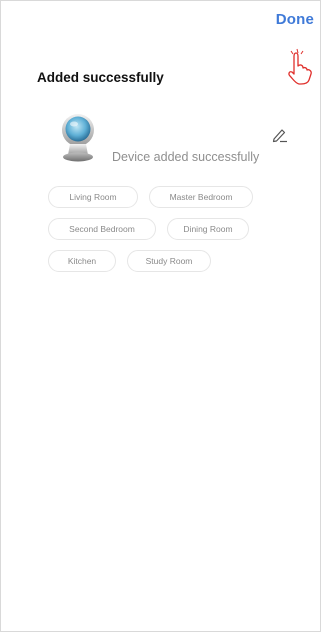 The image size is (321, 632). I want to click on room-chip-master-bedroom: Master Bedroom, so click(201, 197).